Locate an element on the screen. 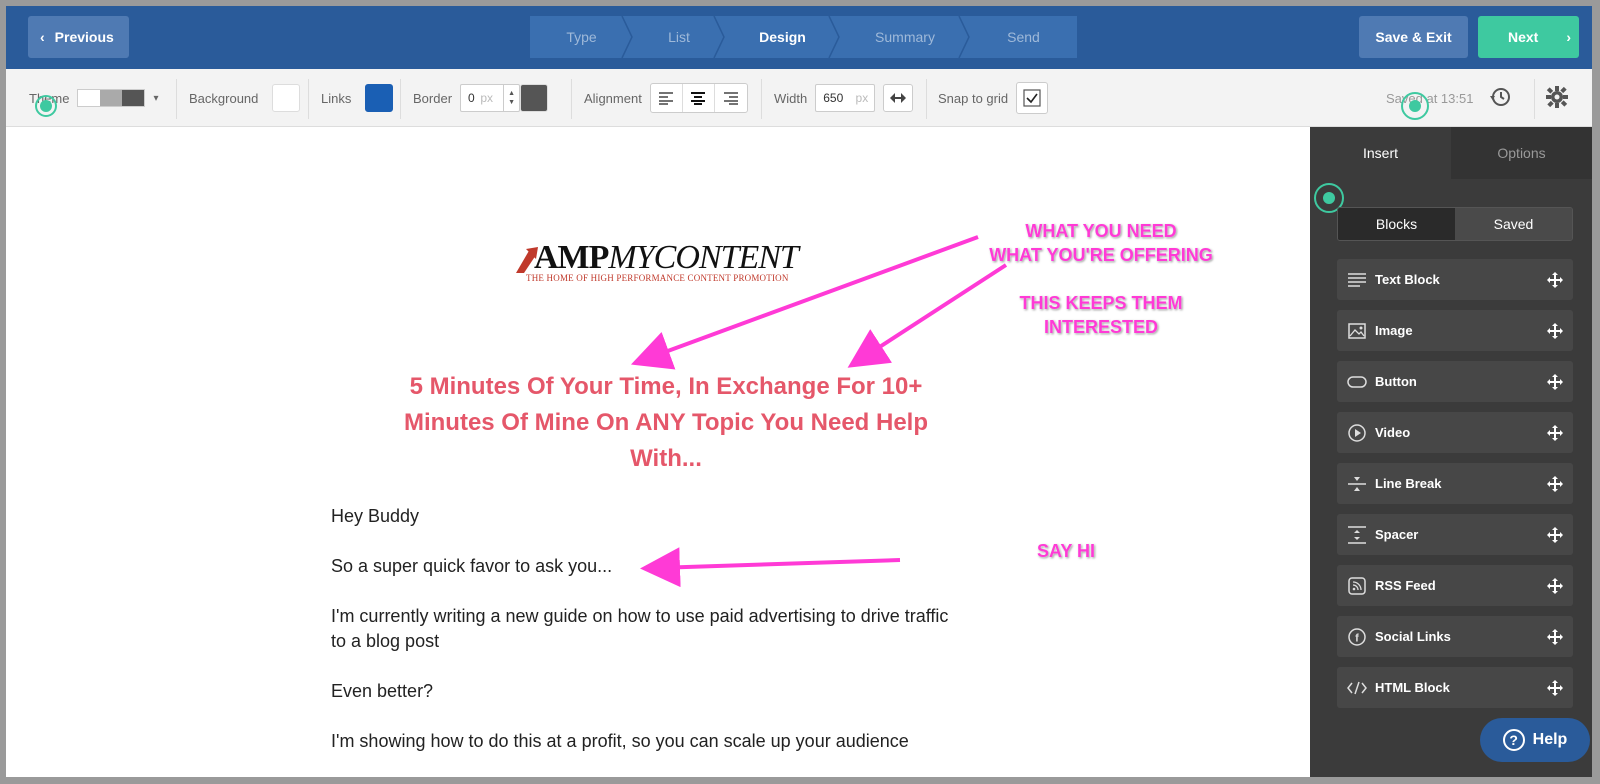 This screenshot has height=784, width=1600. next-button: Next › is located at coordinates (1528, 37).